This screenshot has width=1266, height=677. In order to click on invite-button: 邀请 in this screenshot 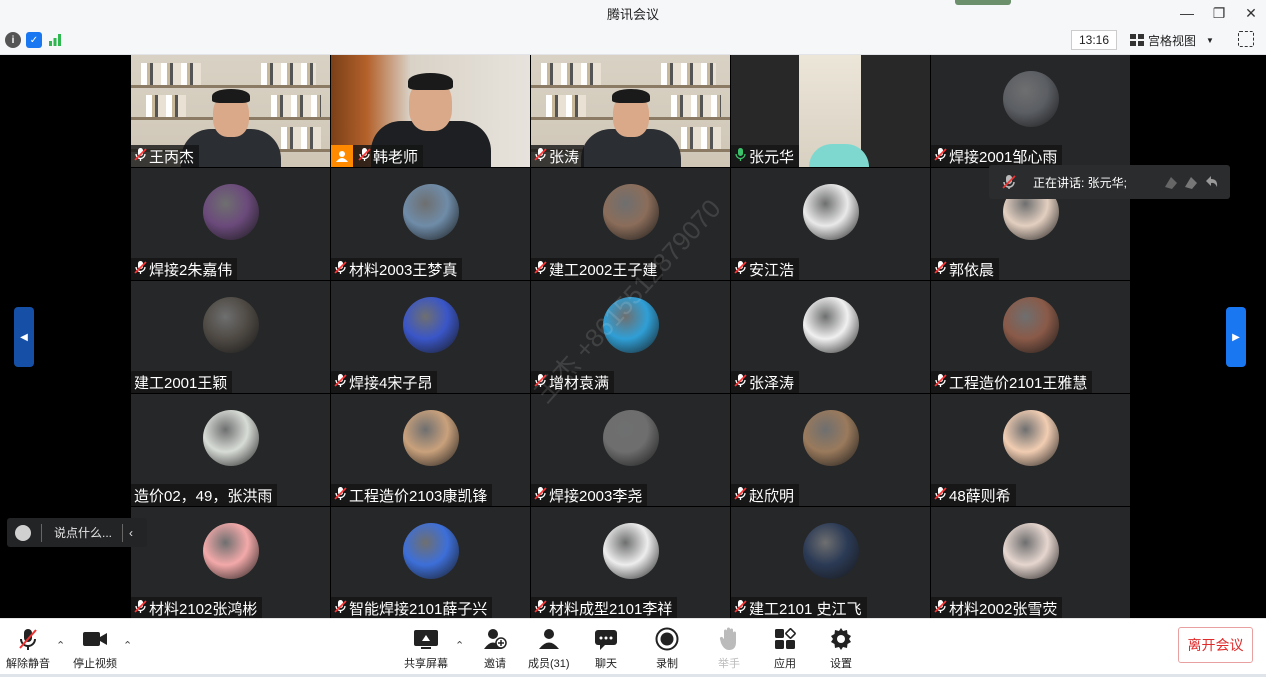, I will do `click(495, 649)`.